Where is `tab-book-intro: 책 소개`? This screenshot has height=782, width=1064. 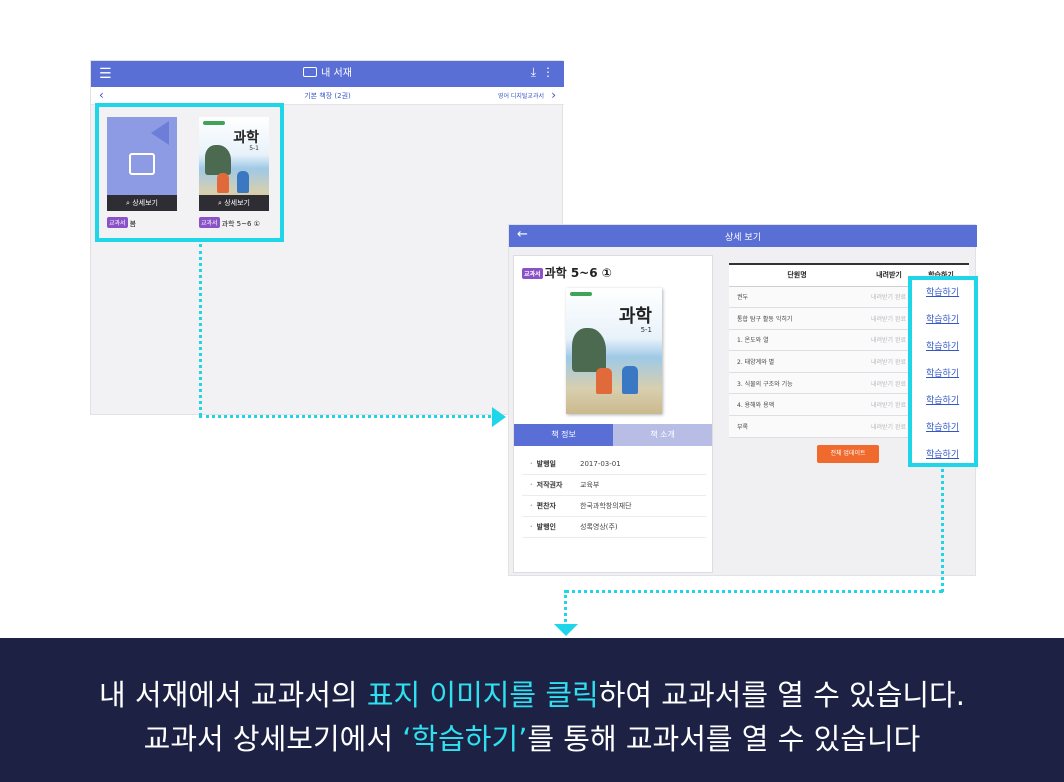
tab-book-intro: 책 소개 is located at coordinates (662, 435).